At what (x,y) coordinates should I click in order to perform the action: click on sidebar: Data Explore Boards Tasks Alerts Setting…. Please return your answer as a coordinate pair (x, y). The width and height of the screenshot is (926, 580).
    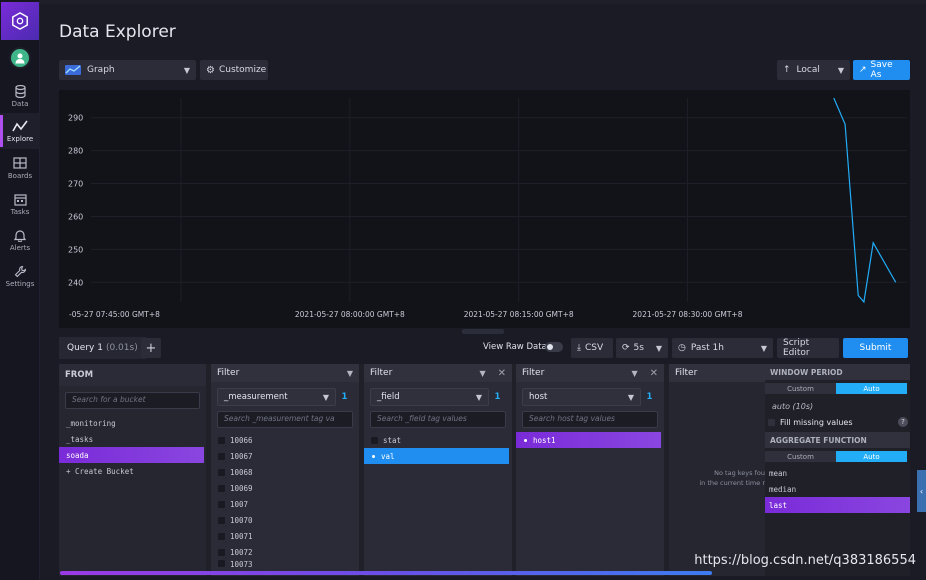
    Looking at the image, I should click on (20, 290).